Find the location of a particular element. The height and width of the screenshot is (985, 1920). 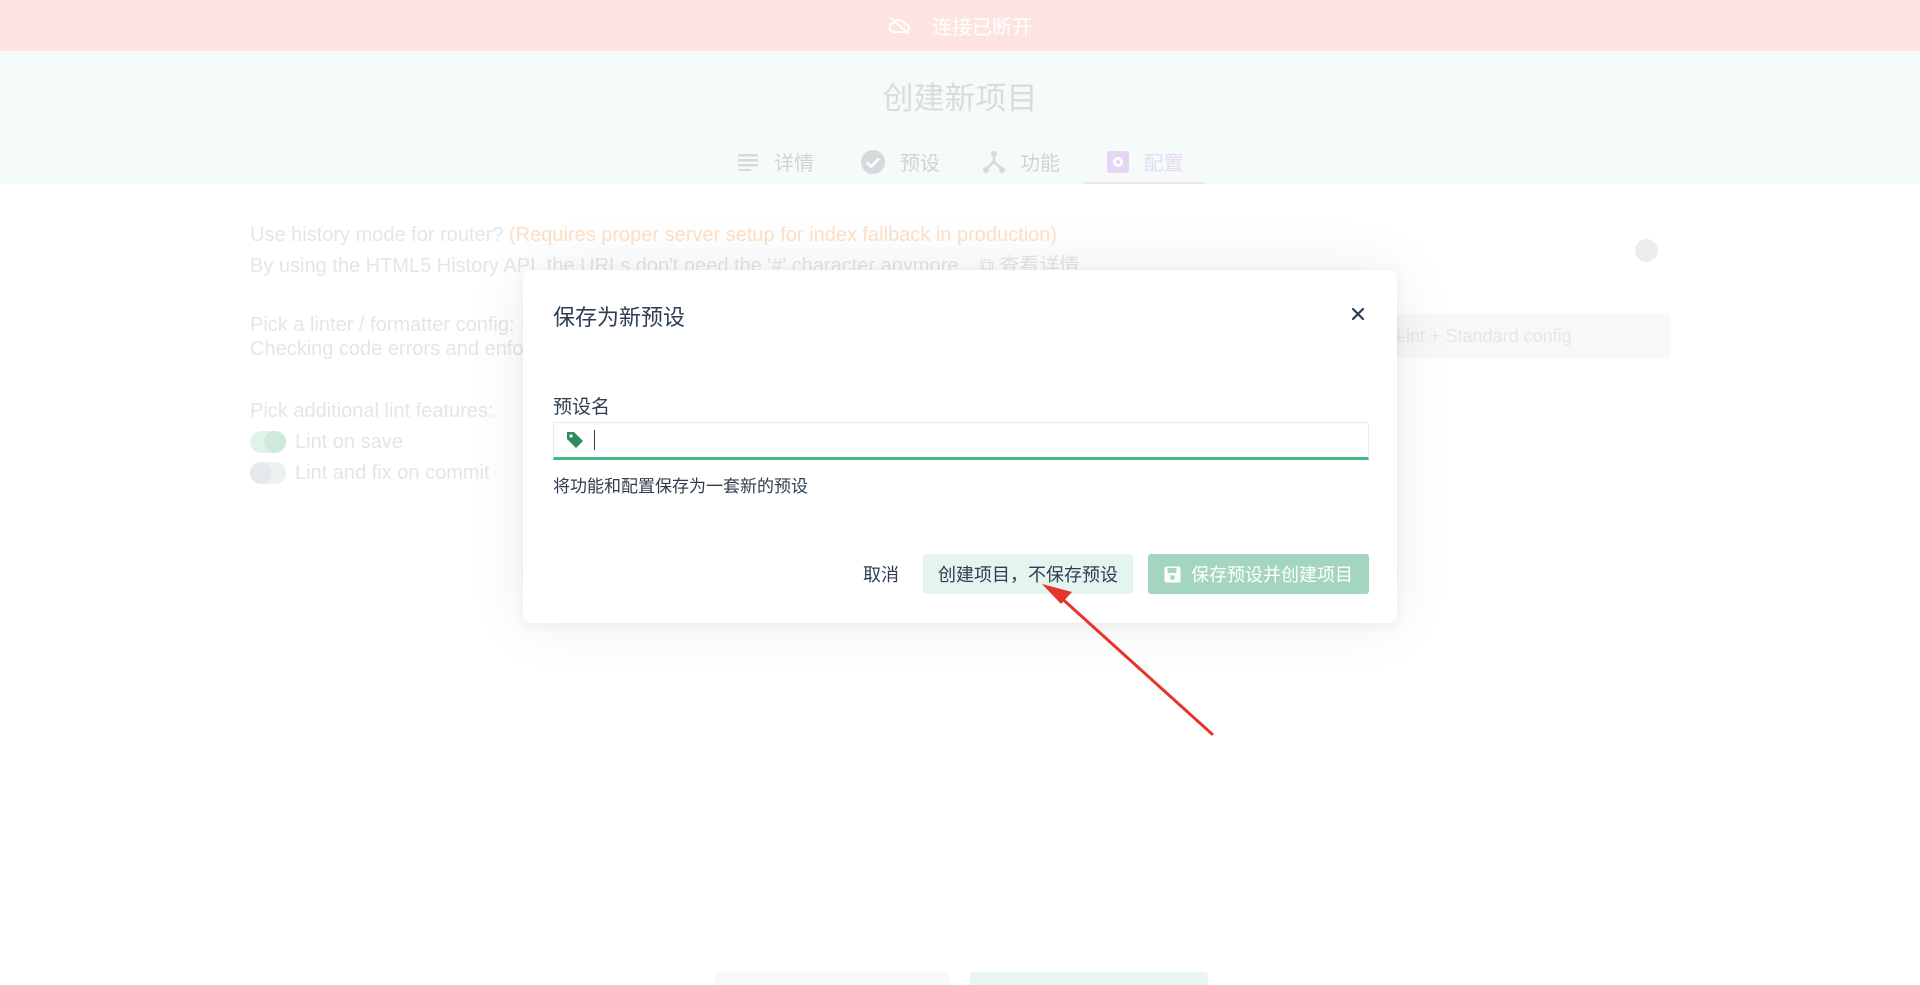

cancel-button: 取消 is located at coordinates (881, 574).